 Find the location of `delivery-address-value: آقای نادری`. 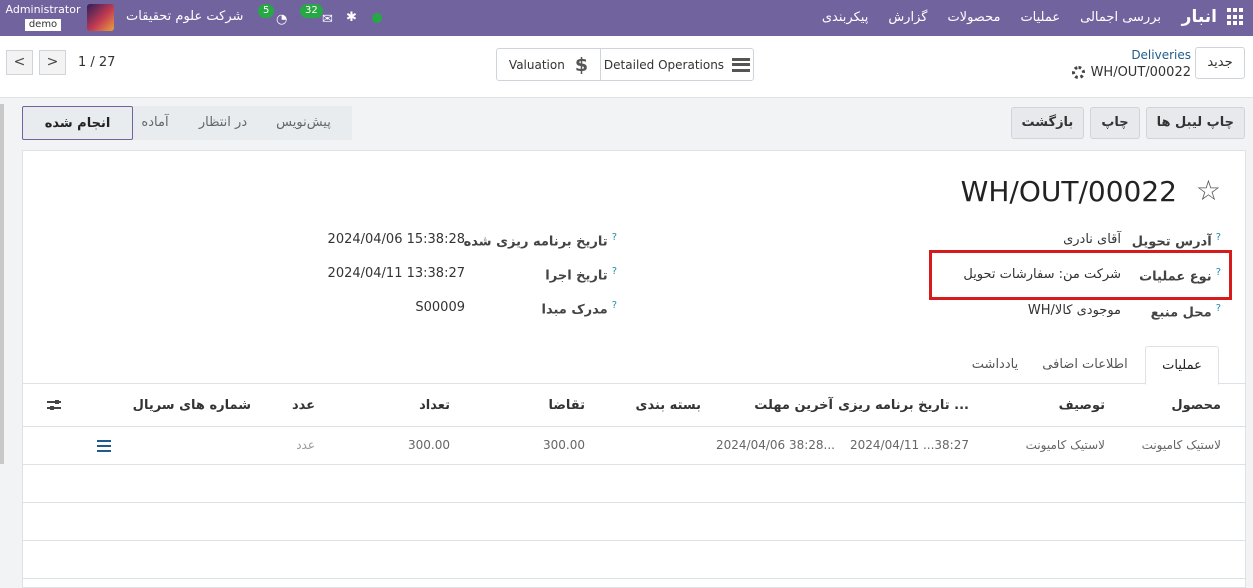

delivery-address-value: آقای نادری is located at coordinates (1092, 239).